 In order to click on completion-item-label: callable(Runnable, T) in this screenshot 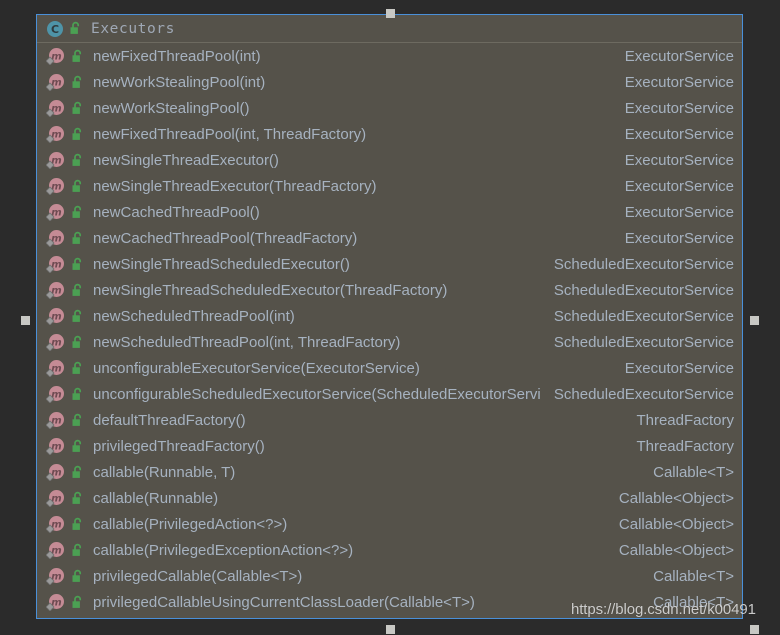, I will do `click(164, 472)`.